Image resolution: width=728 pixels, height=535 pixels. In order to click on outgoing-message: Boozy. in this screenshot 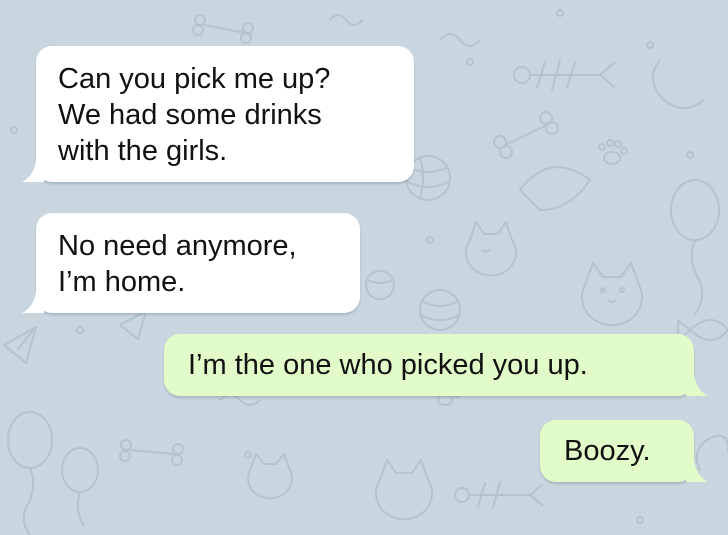, I will do `click(624, 451)`.